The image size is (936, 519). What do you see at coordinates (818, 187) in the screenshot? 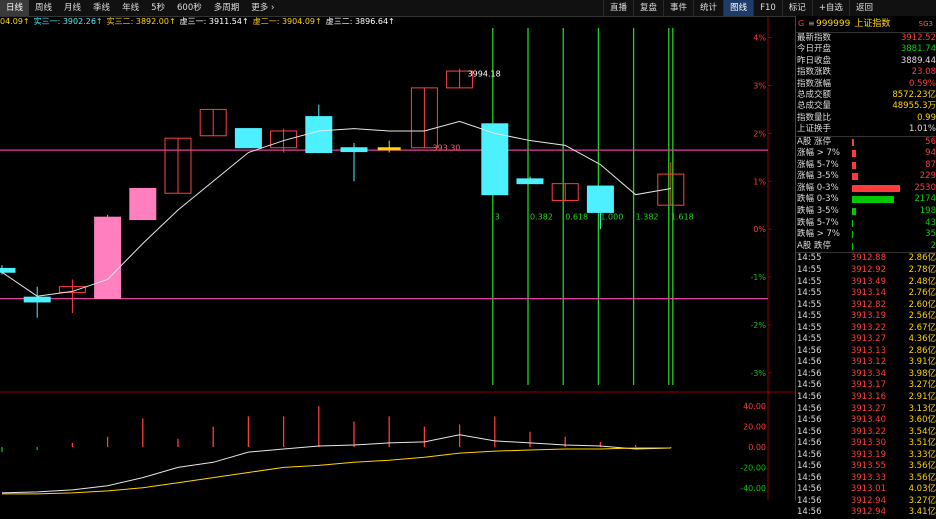
I see `breadth-label: 涨幅 0-3%` at bounding box center [818, 187].